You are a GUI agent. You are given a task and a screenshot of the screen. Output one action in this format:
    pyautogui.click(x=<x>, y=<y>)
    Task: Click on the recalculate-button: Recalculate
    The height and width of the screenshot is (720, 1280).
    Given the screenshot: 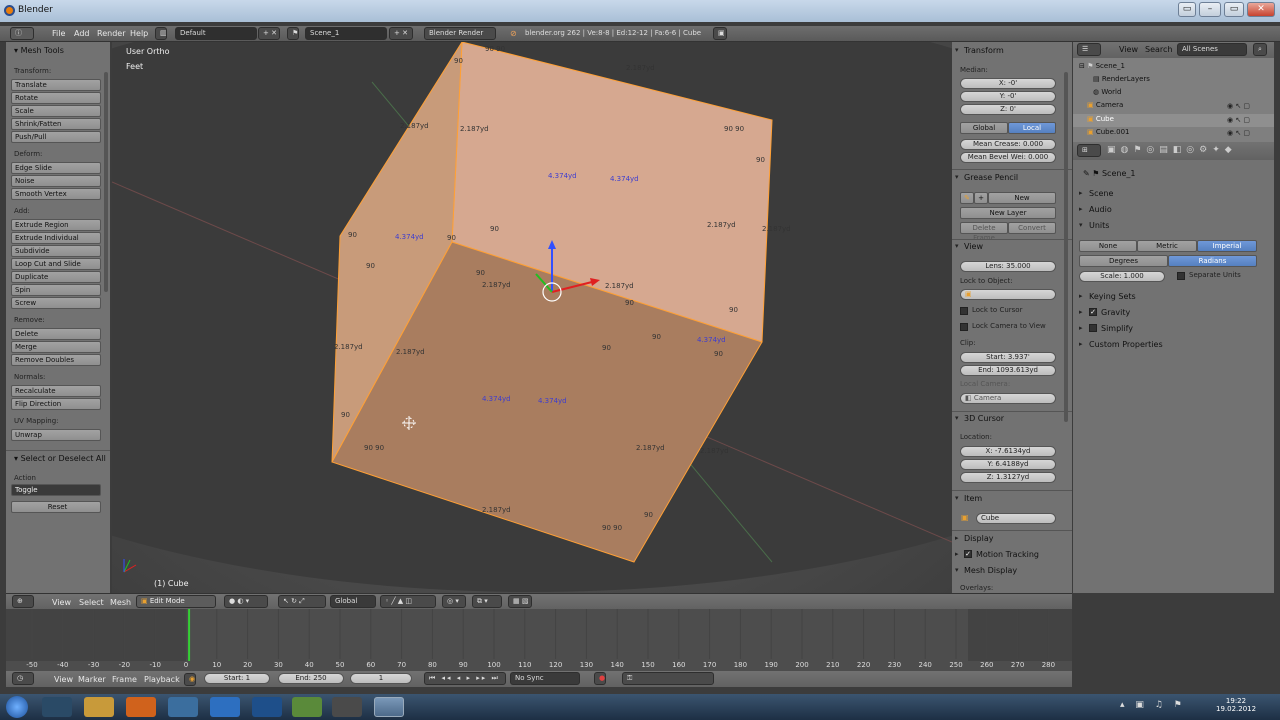 What is the action you would take?
    pyautogui.click(x=56, y=391)
    